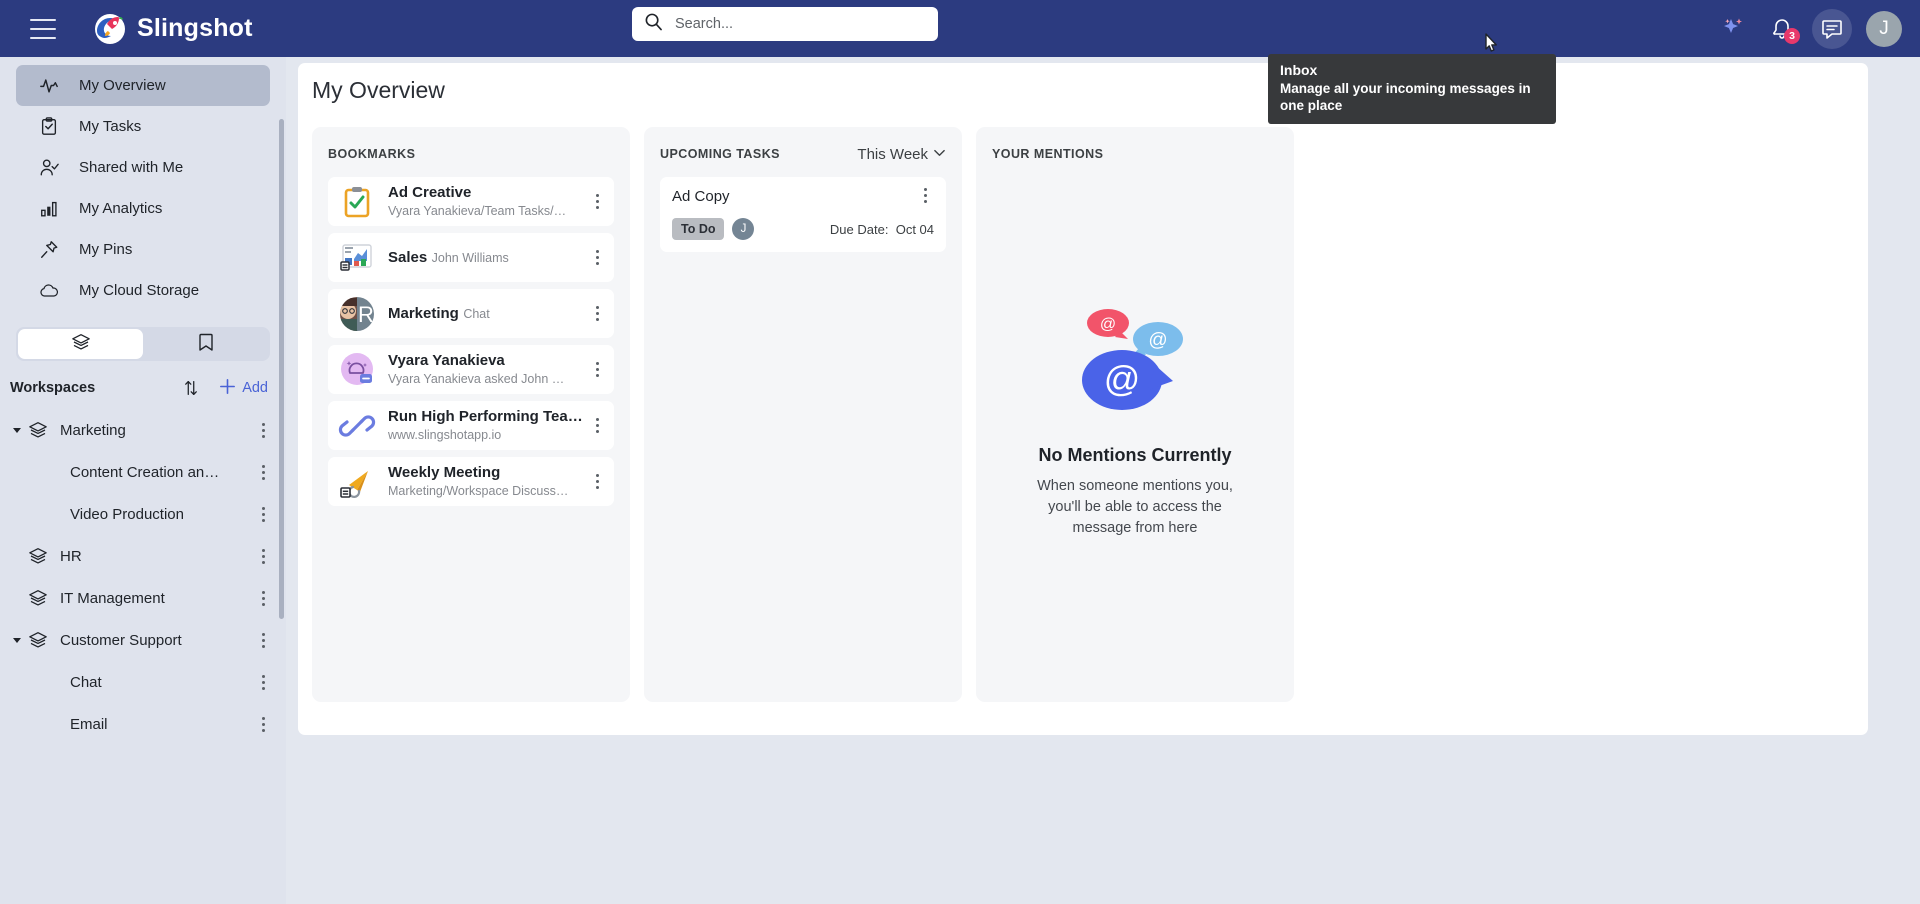 The height and width of the screenshot is (904, 1920). Describe the element at coordinates (795, 24) in the screenshot. I see `search-input` at that location.